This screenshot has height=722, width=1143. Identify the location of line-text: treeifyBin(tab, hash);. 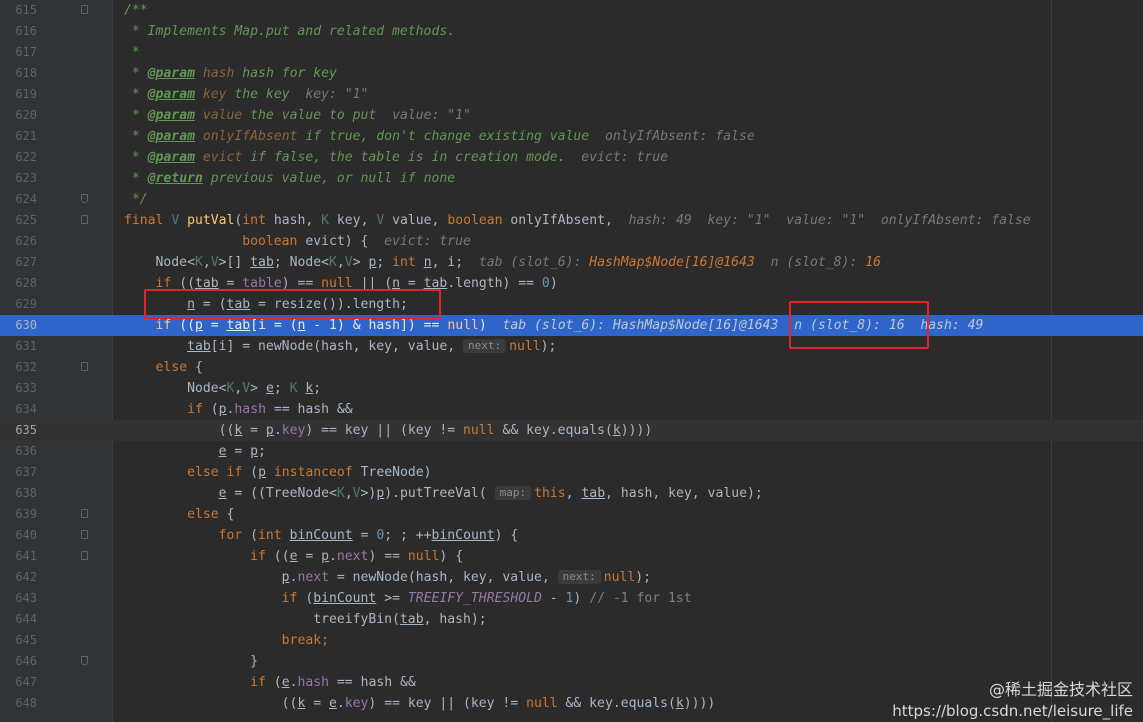
(305, 619).